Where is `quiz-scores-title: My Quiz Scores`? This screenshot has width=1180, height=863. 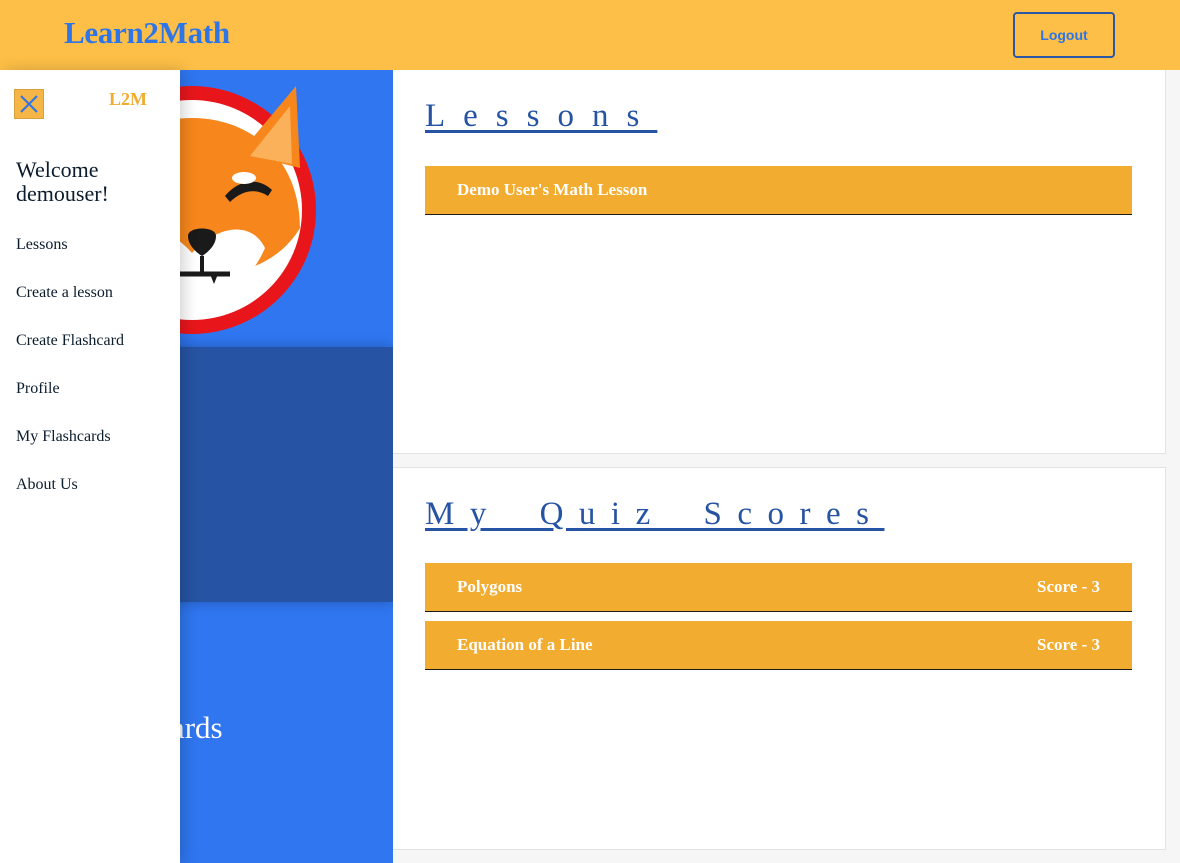 quiz-scores-title: My Quiz Scores is located at coordinates (654, 514).